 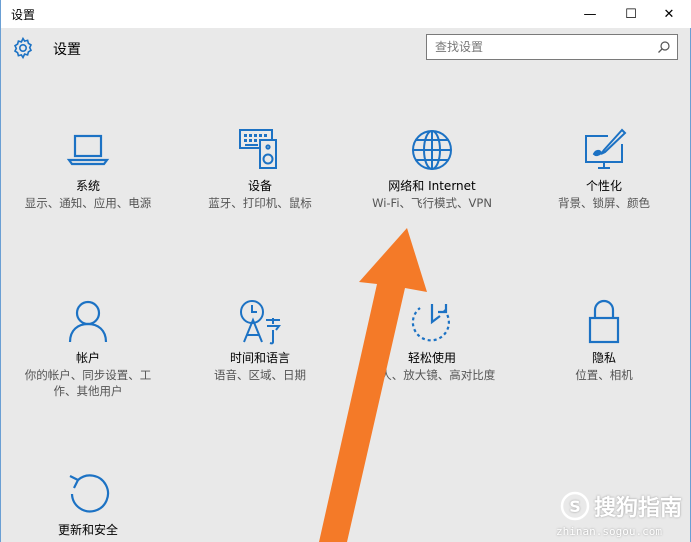 I want to click on tile-description: 蓝牙、打印机、鼠标, so click(x=260, y=203).